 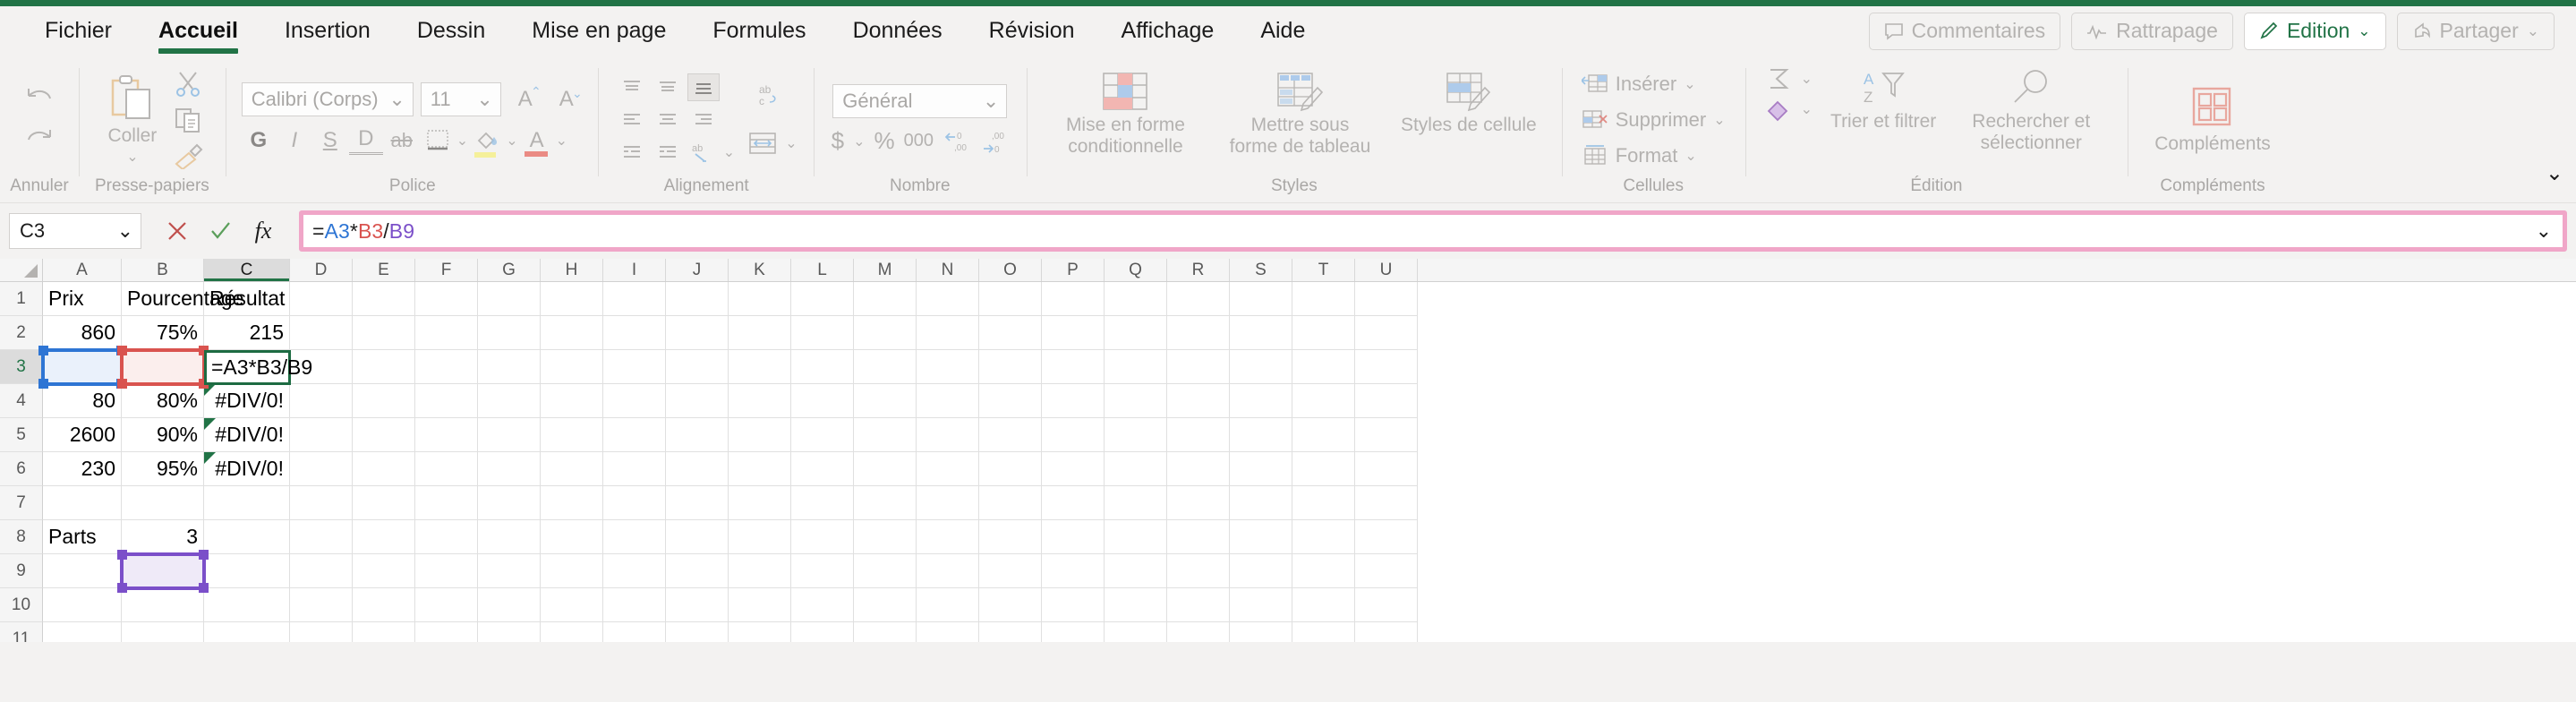 I want to click on cell-I9, so click(x=634, y=571).